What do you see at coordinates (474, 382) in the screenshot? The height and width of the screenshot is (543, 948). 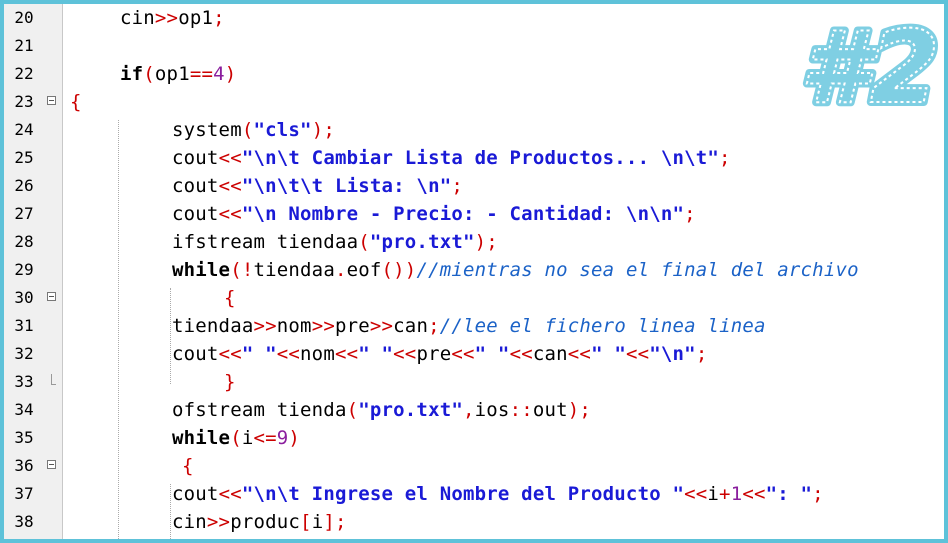 I see `code-line: 33}` at bounding box center [474, 382].